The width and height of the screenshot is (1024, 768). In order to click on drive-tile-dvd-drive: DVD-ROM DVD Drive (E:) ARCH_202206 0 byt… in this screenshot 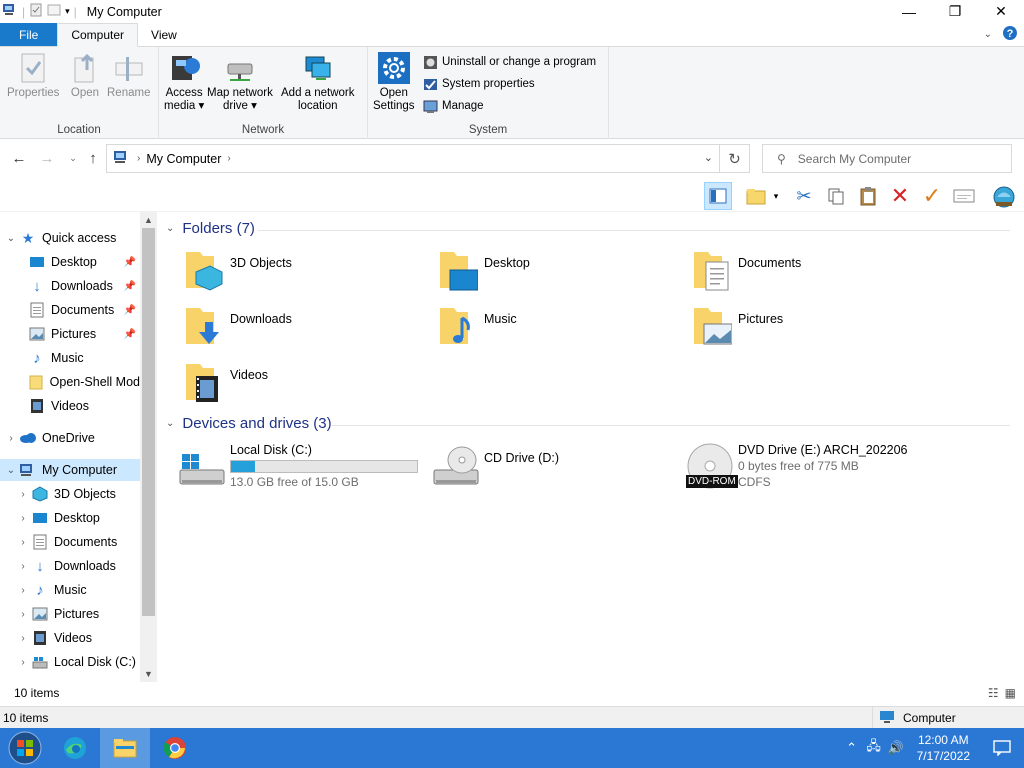, I will do `click(811, 469)`.